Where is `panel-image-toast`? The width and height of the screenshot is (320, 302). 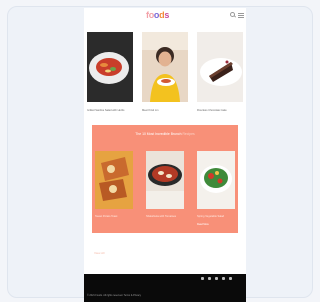
panel-image-toast is located at coordinates (114, 180).